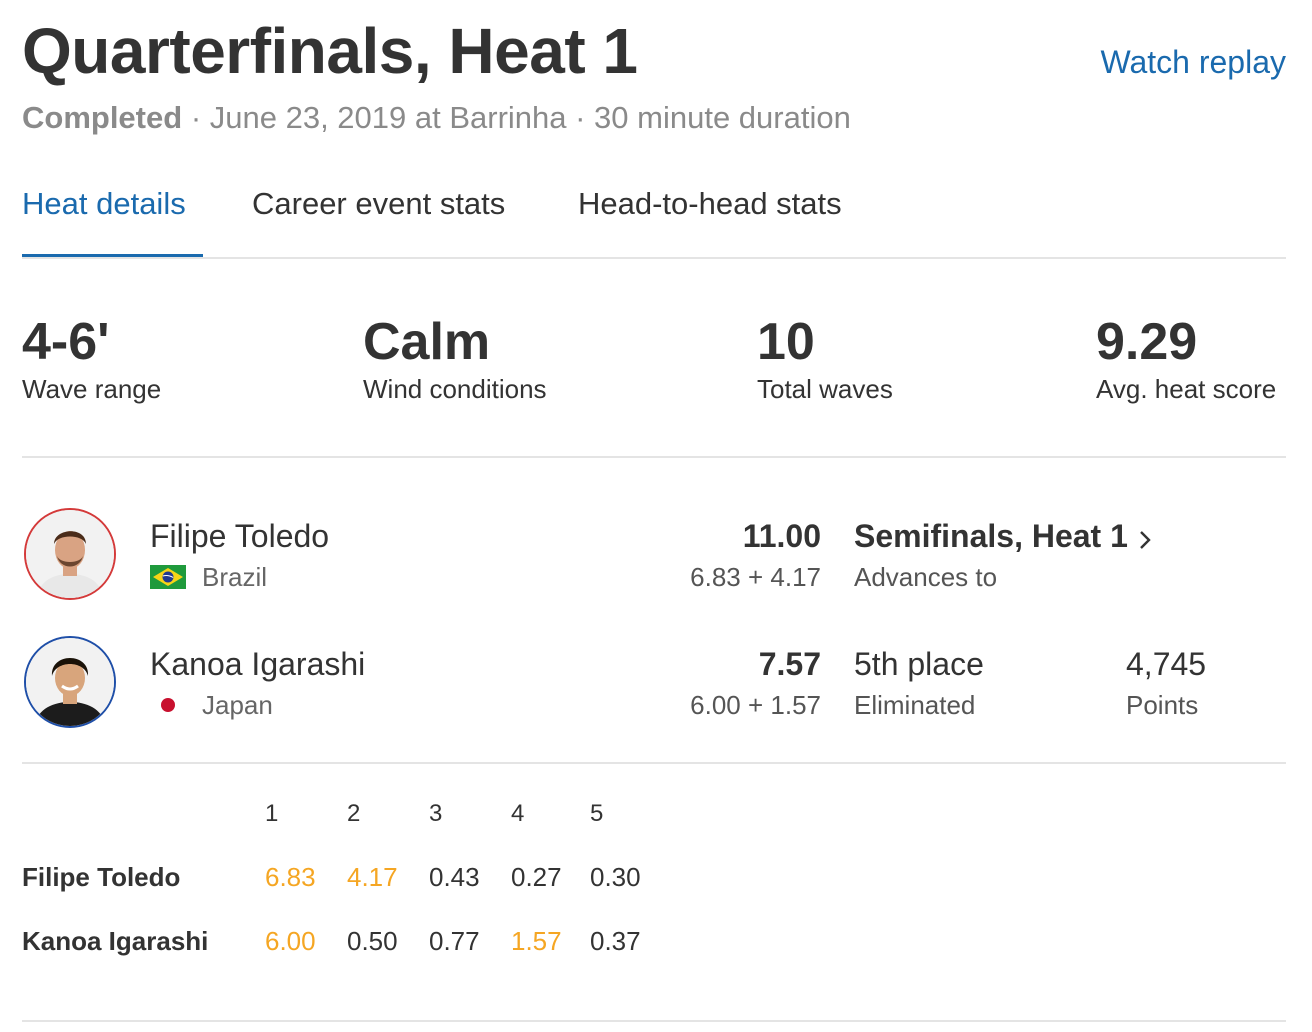 The height and width of the screenshot is (1032, 1312). I want to click on stat-value: Calm, so click(427, 342).